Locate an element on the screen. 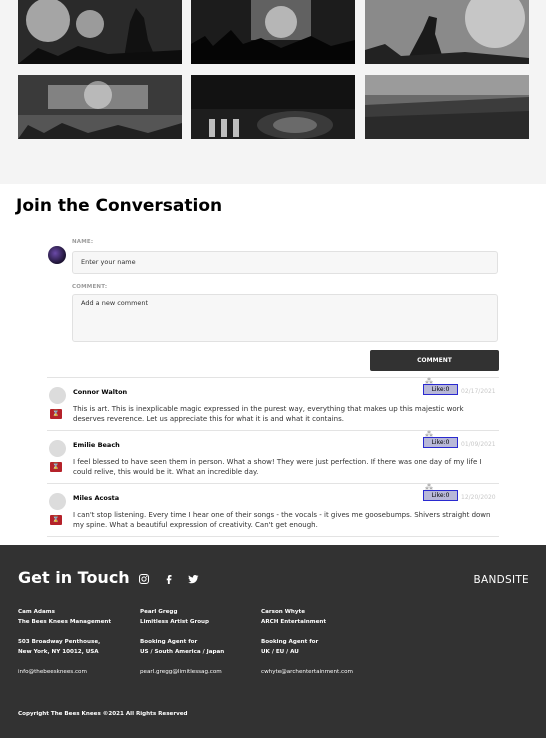 Image resolution: width=546 pixels, height=738 pixels. comment-input: Add a new comment is located at coordinates (285, 318).